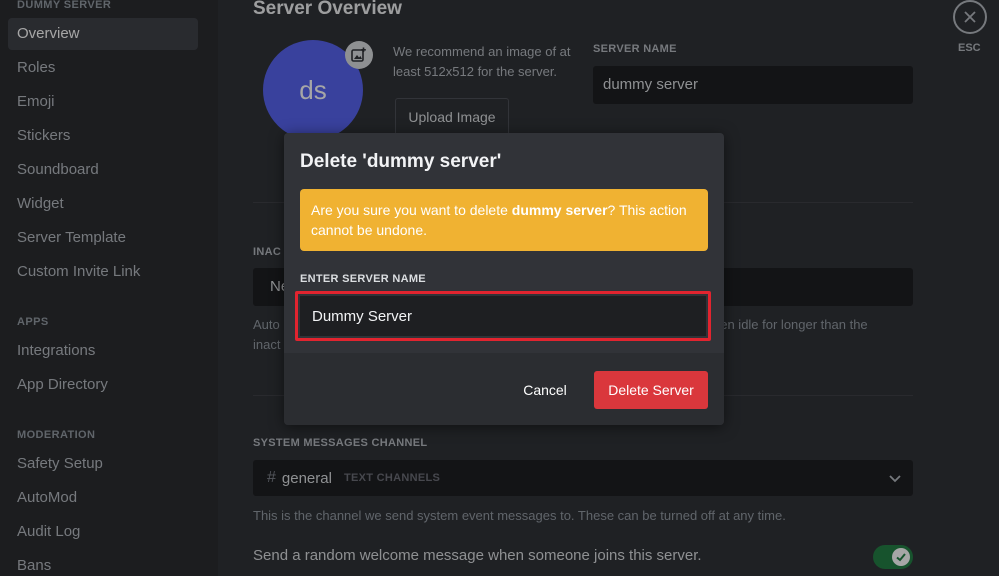  What do you see at coordinates (651, 390) in the screenshot?
I see `delete-server-button: Delete Server` at bounding box center [651, 390].